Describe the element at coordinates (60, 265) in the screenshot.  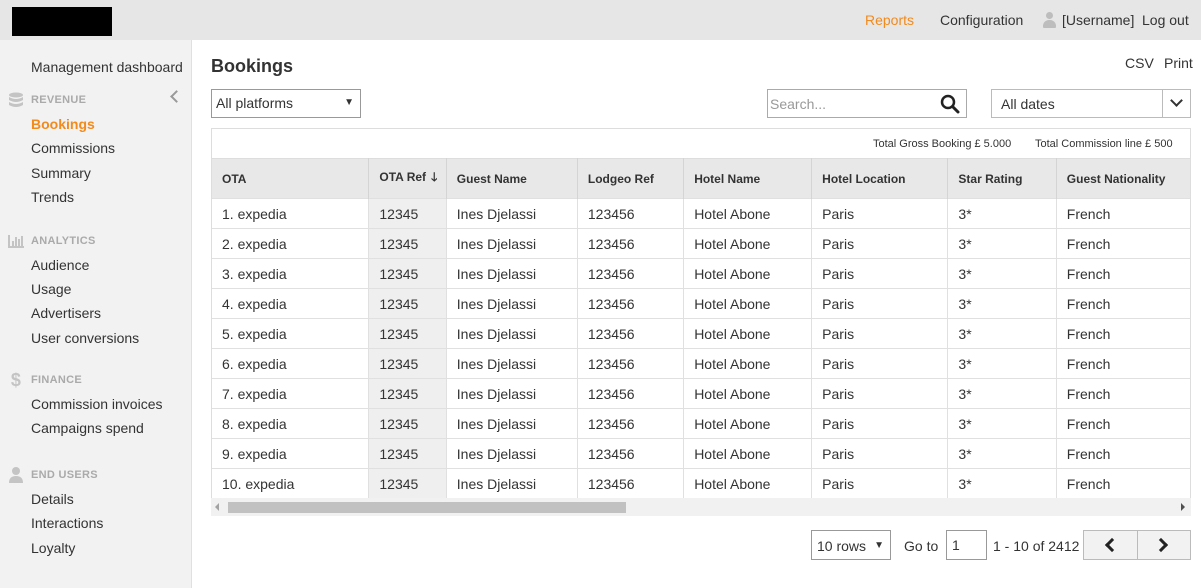
I see `sidebar-item-audience: Audience` at that location.